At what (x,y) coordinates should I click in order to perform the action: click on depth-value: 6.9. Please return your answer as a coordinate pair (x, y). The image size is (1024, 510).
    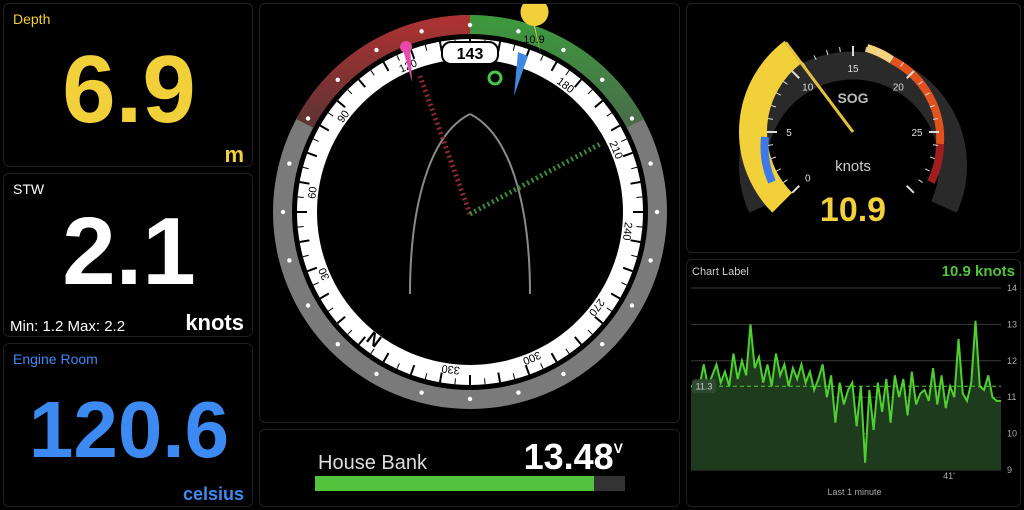
    Looking at the image, I should click on (129, 89).